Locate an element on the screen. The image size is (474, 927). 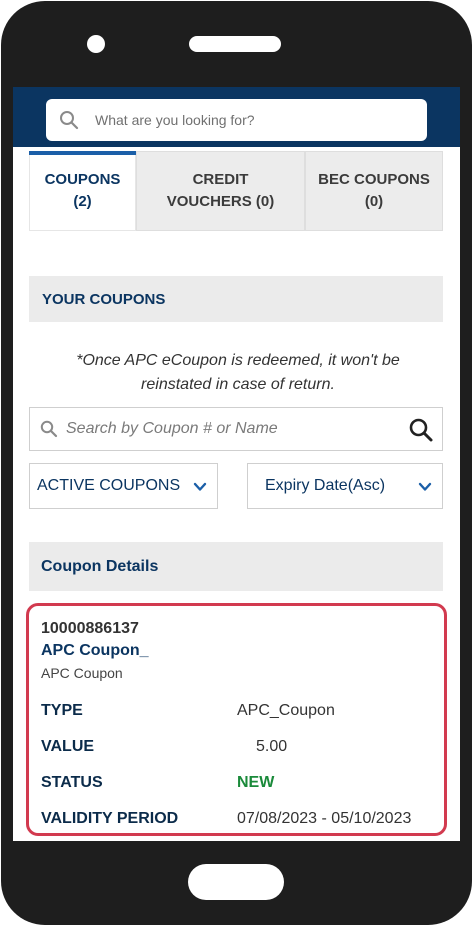
coupon-number: 10000886137 is located at coordinates (90, 628).